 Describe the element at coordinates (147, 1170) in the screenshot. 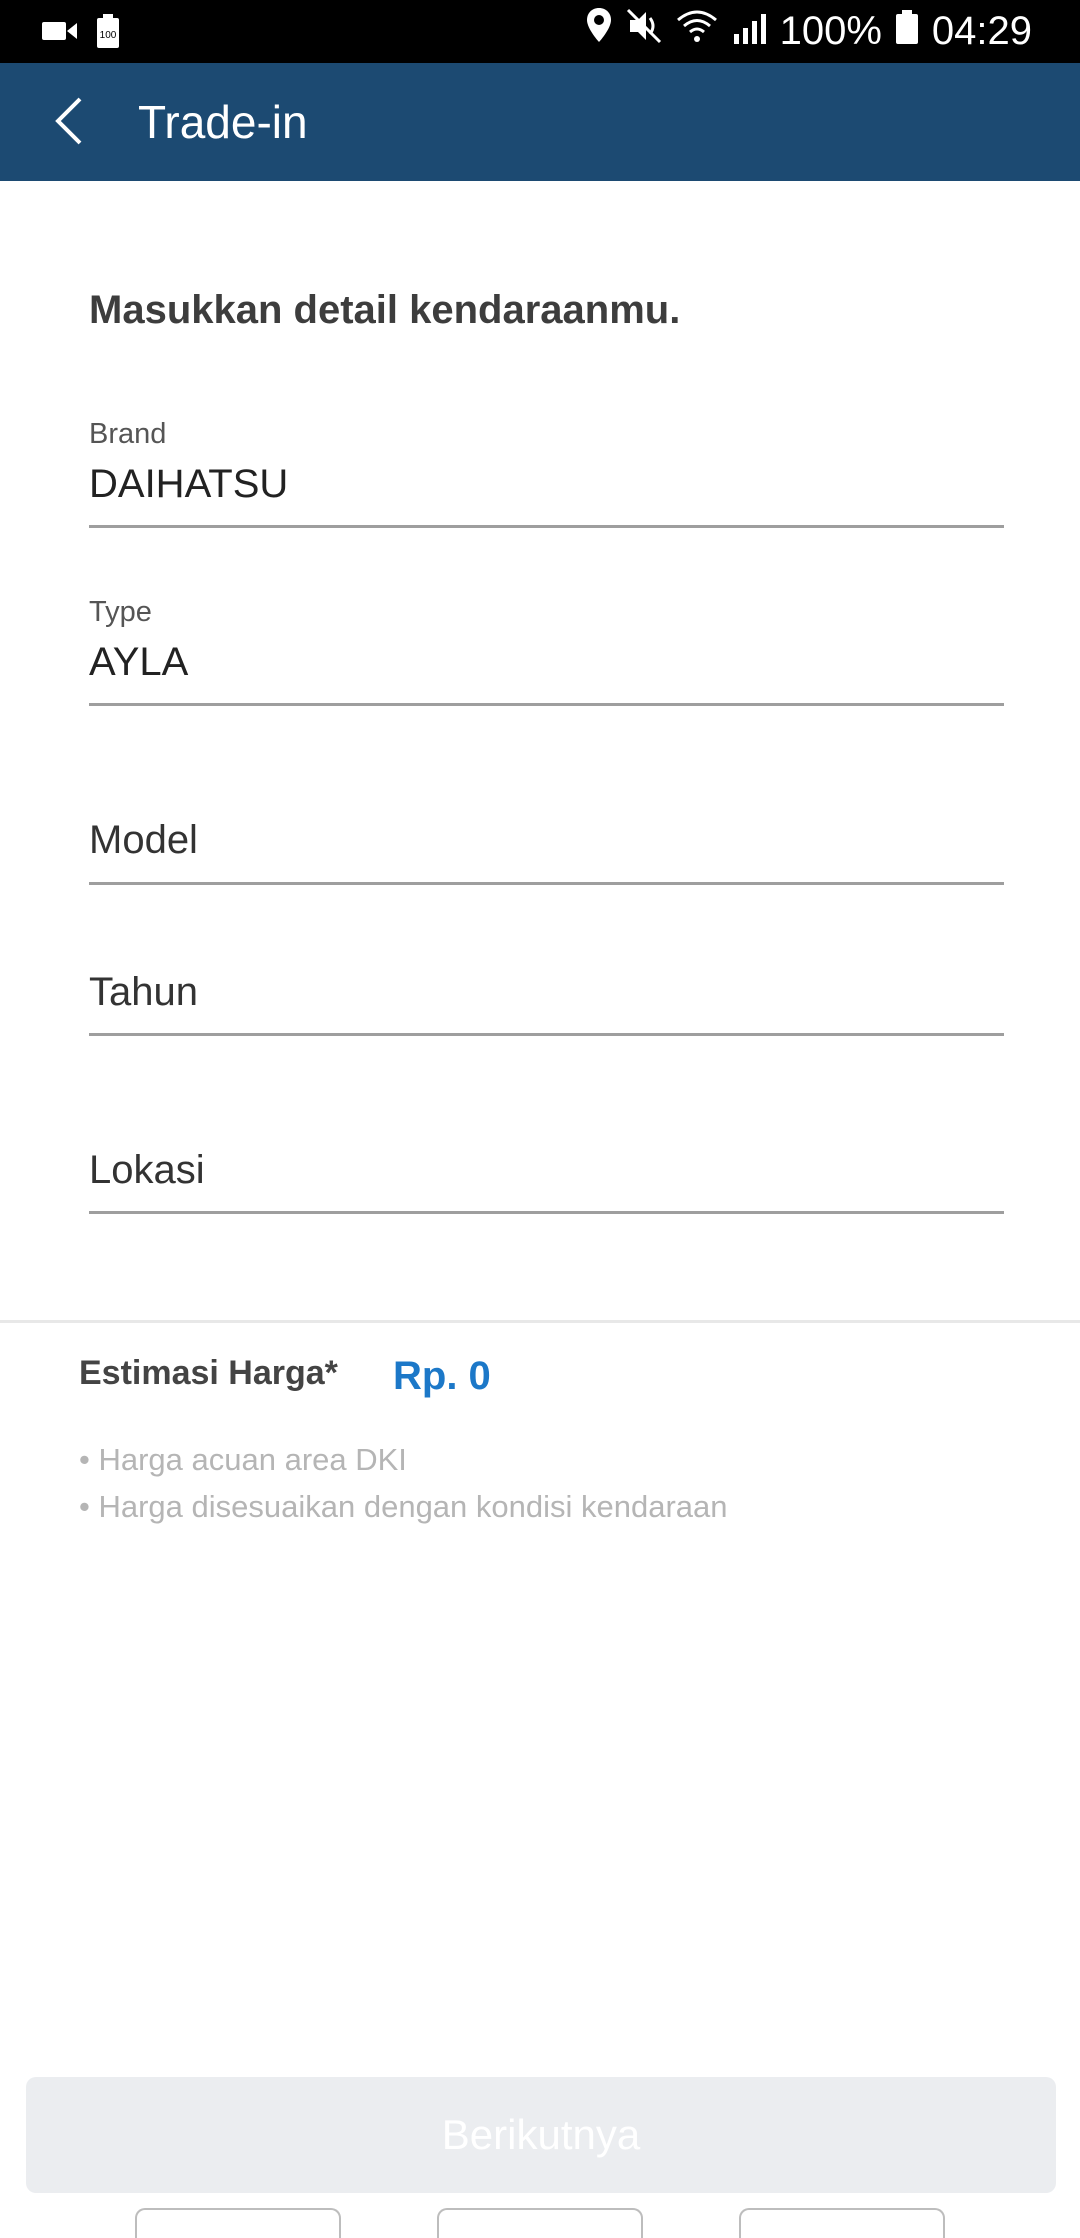

I see `lokasi-placeholder: Lokasi` at that location.